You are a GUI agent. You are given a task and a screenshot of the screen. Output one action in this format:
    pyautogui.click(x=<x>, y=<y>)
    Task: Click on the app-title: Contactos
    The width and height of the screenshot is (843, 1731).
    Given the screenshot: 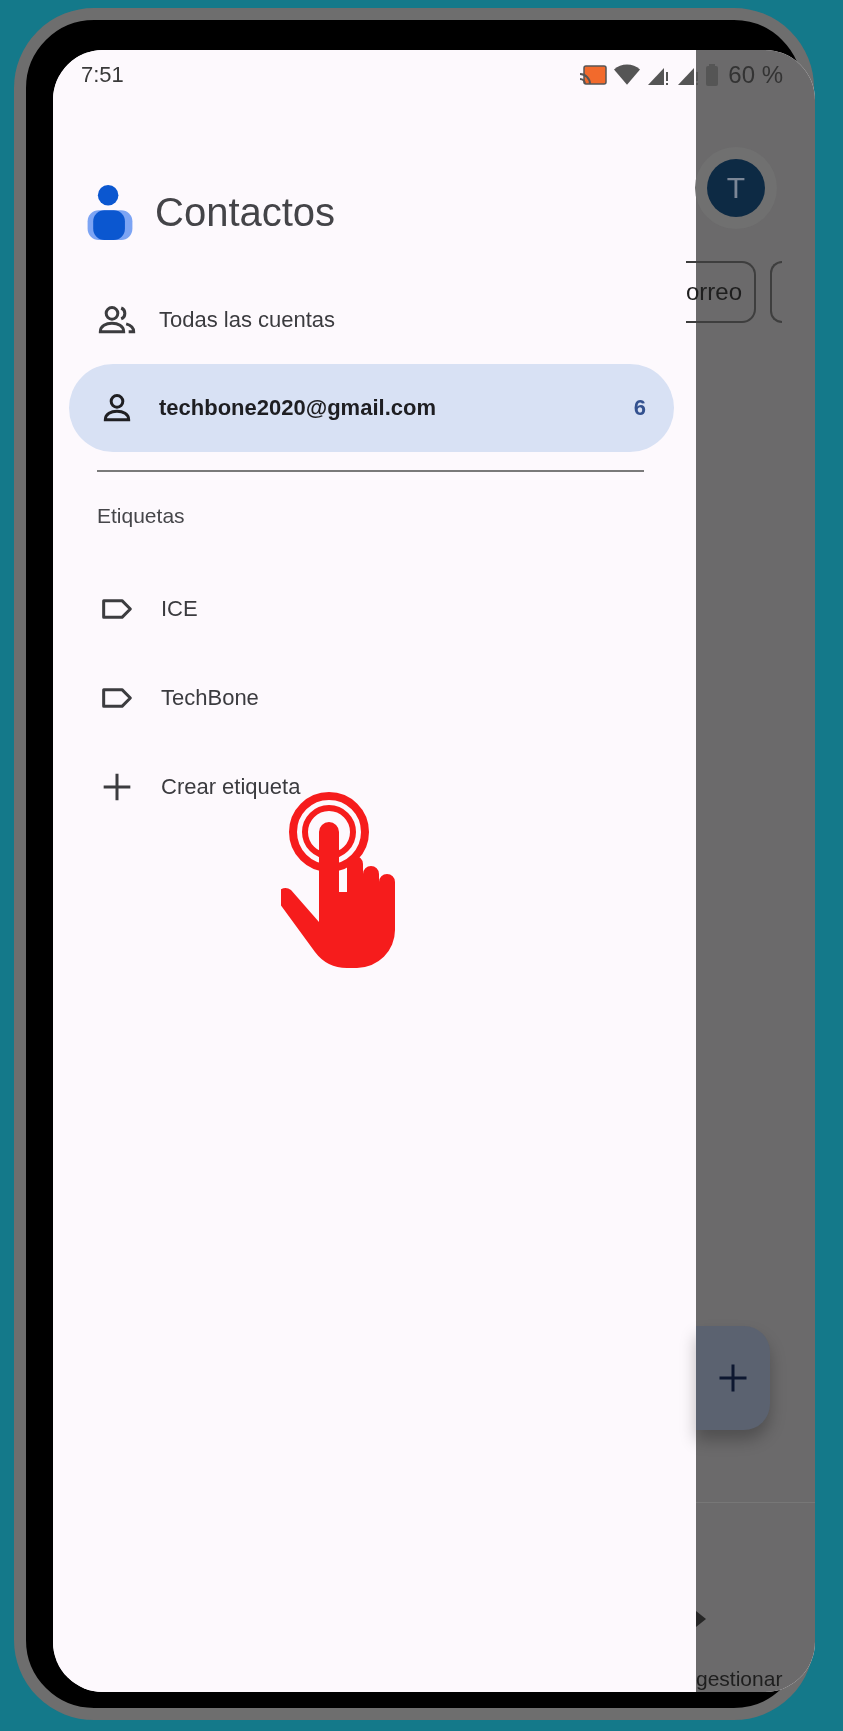 What is the action you would take?
    pyautogui.click(x=245, y=212)
    